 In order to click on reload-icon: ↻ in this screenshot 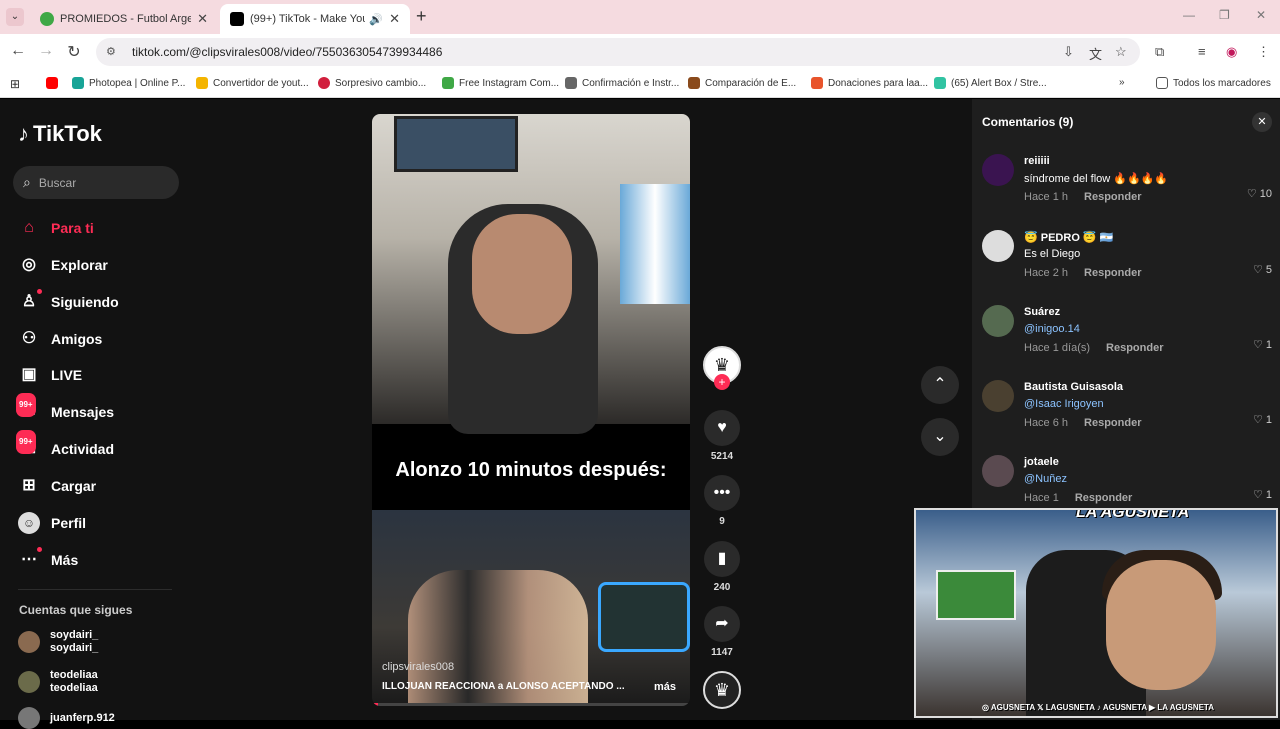, I will do `click(74, 52)`.